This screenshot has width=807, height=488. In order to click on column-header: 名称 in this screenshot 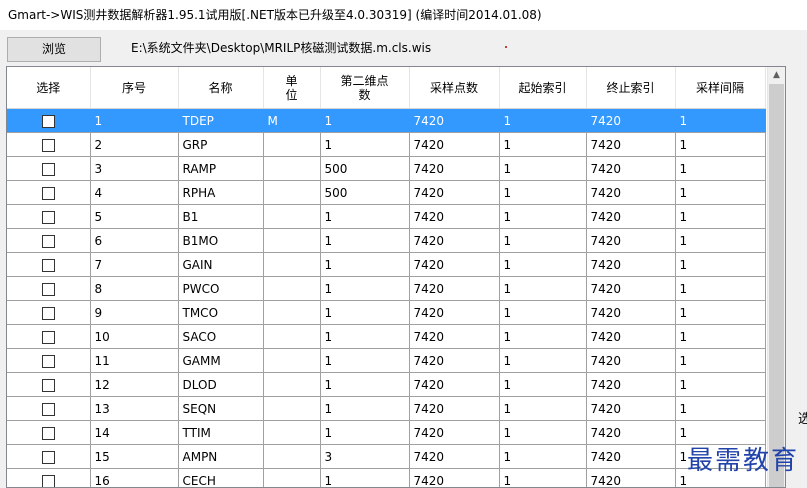, I will do `click(221, 88)`.